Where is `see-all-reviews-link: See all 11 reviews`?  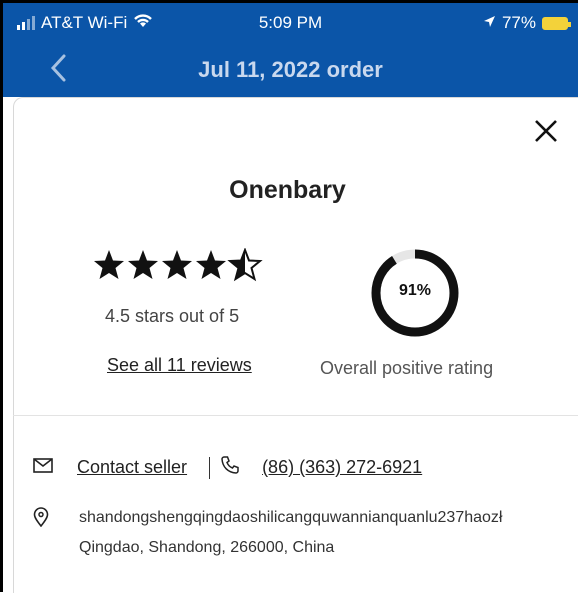 see-all-reviews-link: See all 11 reviews is located at coordinates (179, 365).